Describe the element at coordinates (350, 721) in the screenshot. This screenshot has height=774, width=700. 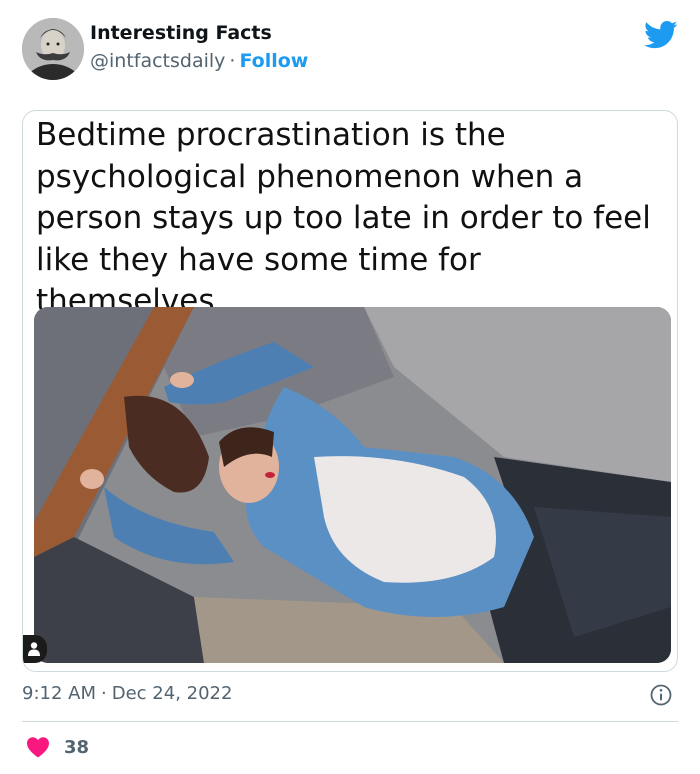
I see `divider` at that location.